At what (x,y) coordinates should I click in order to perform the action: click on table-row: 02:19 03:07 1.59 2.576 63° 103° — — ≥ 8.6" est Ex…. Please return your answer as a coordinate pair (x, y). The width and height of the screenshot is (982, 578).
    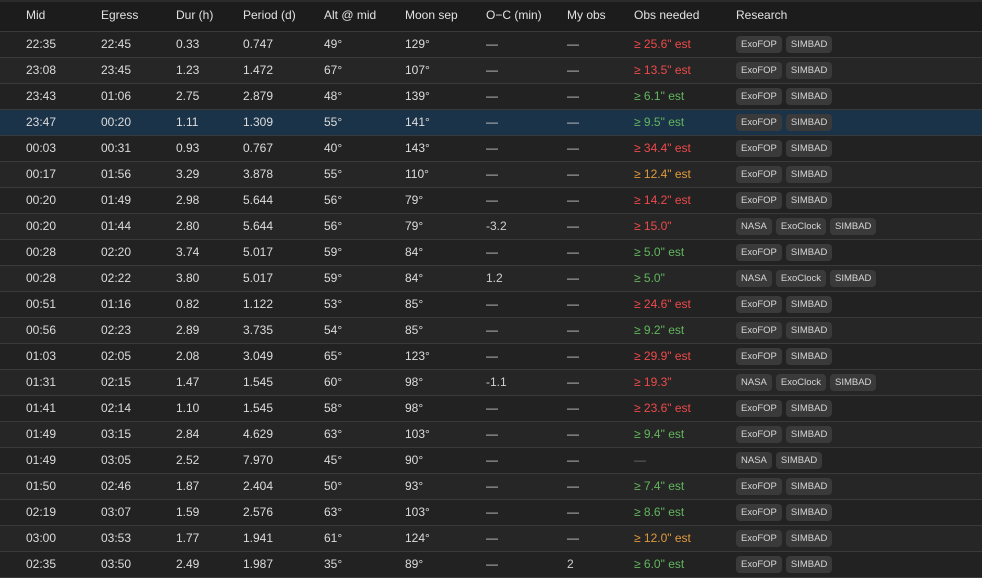
    Looking at the image, I should click on (491, 512).